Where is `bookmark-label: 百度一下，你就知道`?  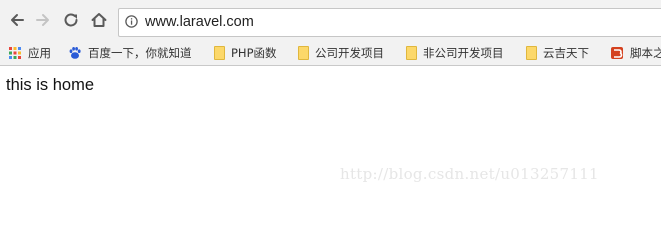
bookmark-label: 百度一下，你就知道 is located at coordinates (140, 52).